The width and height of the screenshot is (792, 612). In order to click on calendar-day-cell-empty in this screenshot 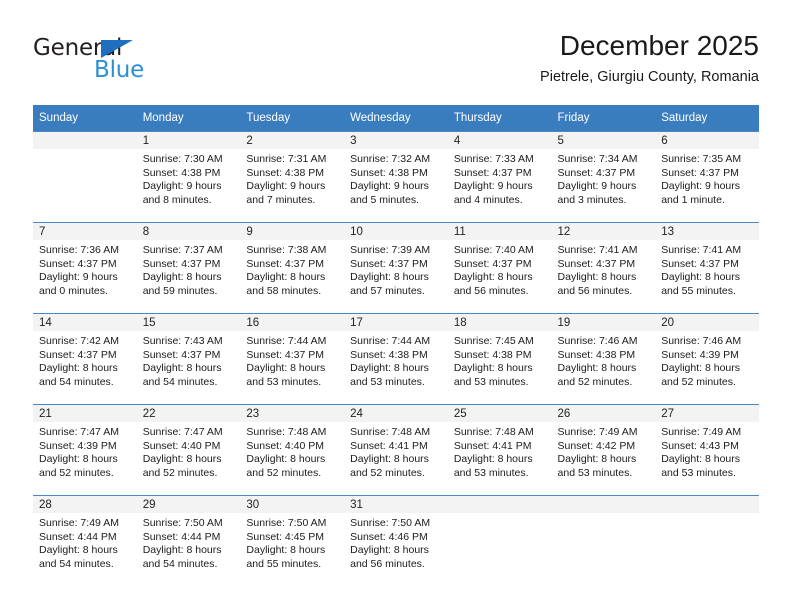, I will do `click(603, 540)`.